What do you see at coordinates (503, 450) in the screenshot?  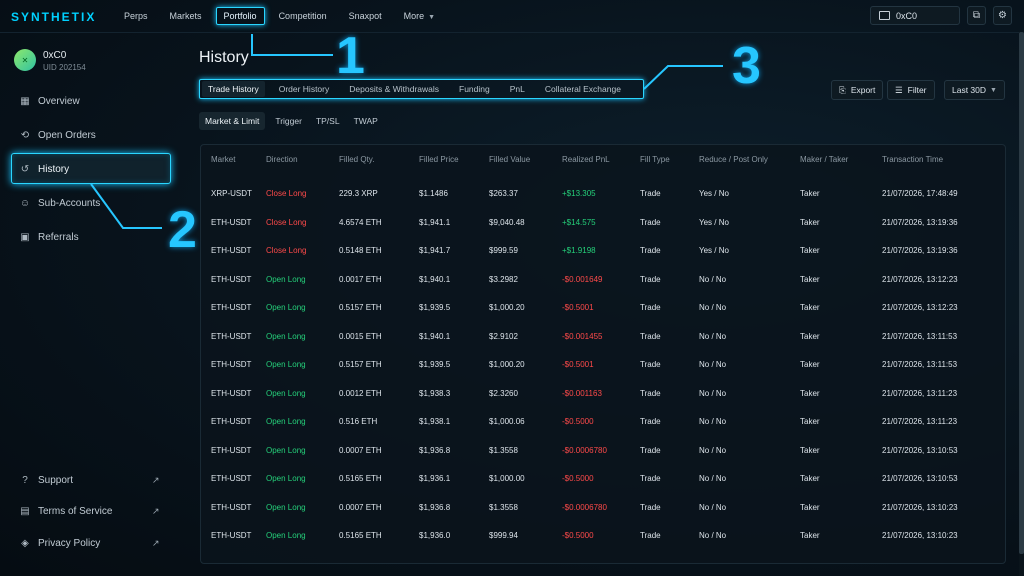 I see `cell-filled-value: $1.3558` at bounding box center [503, 450].